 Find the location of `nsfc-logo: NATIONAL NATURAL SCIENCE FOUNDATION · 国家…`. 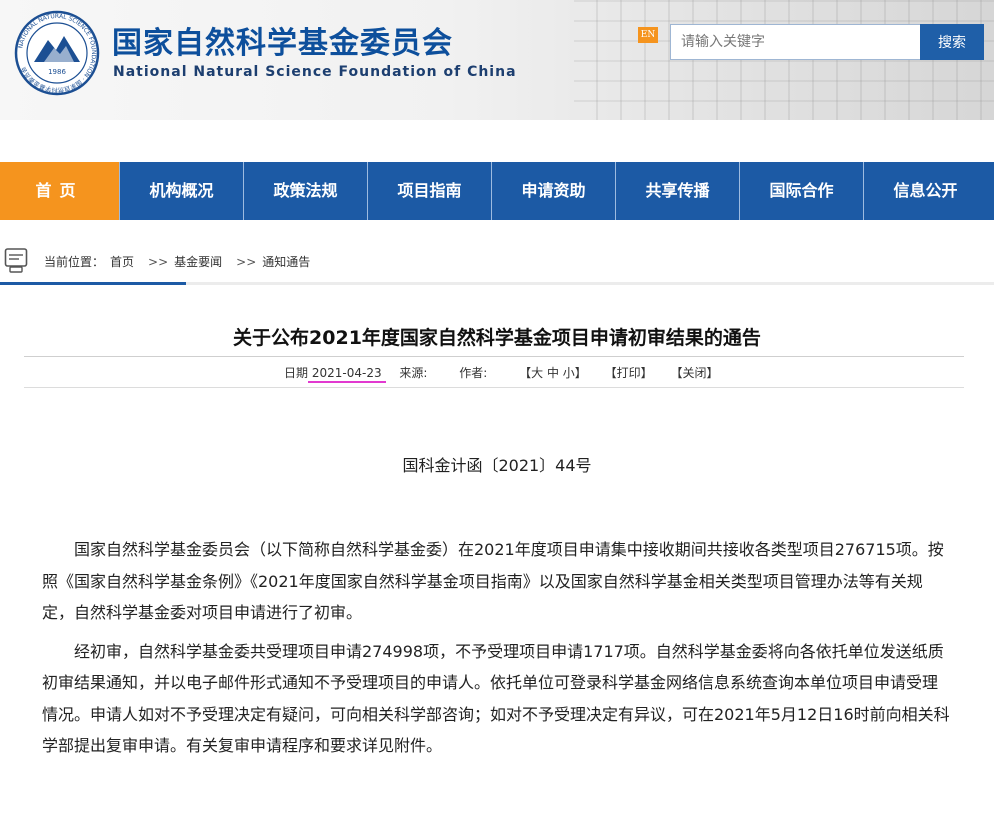

nsfc-logo: NATIONAL NATURAL SCIENCE FOUNDATION · 国家… is located at coordinates (57, 53).